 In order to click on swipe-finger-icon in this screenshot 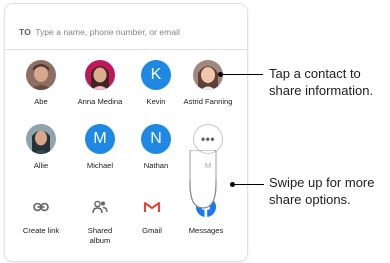, I will do `click(210, 182)`.